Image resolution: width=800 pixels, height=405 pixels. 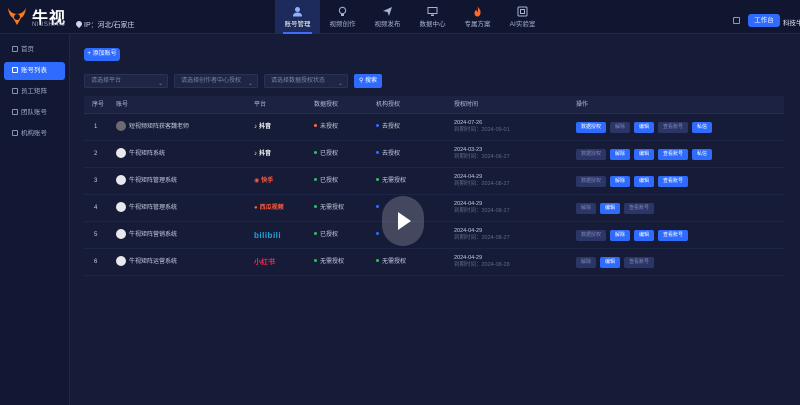 What do you see at coordinates (387, 17) in the screenshot?
I see `nav-tab-2: 视频发布` at bounding box center [387, 17].